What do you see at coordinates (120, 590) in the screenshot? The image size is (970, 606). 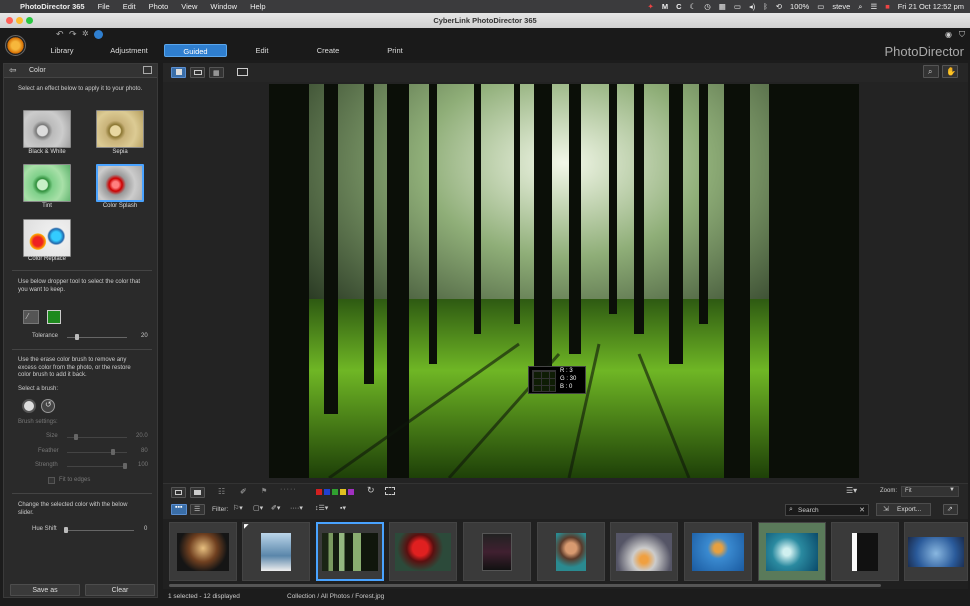 I see `clear-button: Clear` at bounding box center [120, 590].